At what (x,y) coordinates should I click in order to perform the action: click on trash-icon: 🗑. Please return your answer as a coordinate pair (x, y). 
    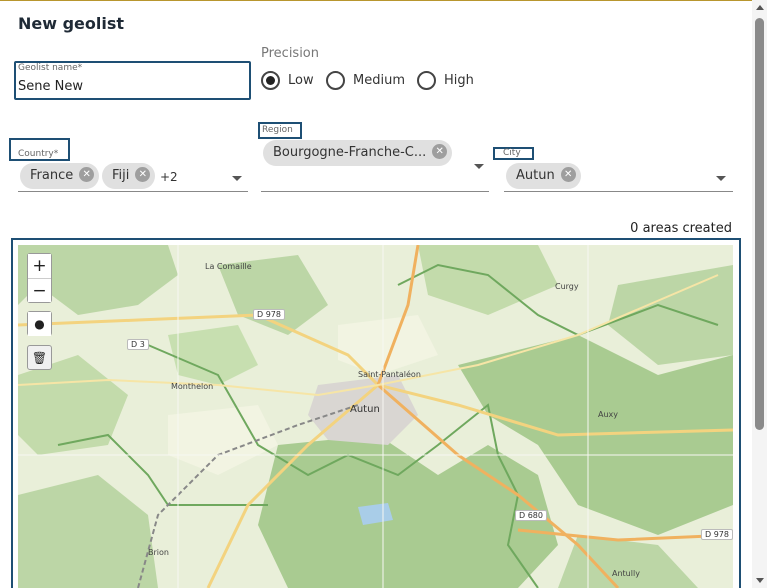
    Looking at the image, I should click on (39, 358).